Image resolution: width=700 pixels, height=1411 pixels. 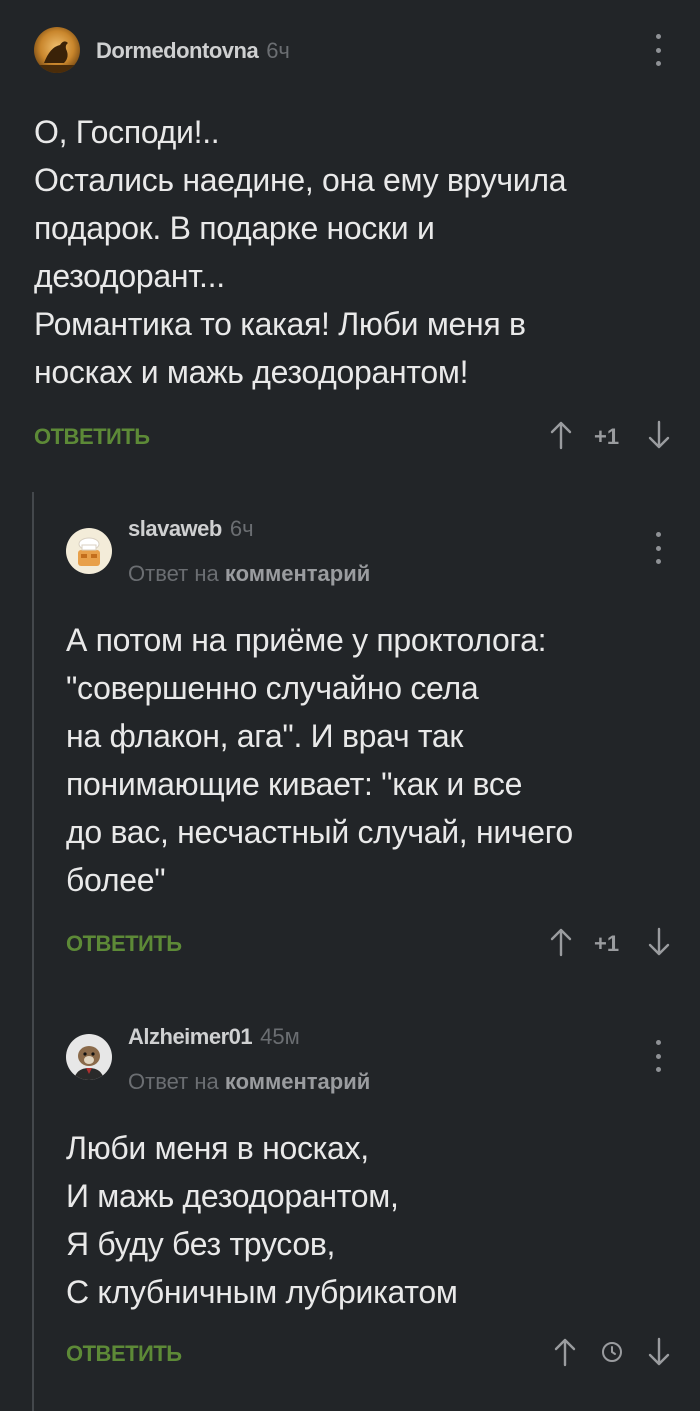 I want to click on author-name: Alzheimer01, so click(x=190, y=1036).